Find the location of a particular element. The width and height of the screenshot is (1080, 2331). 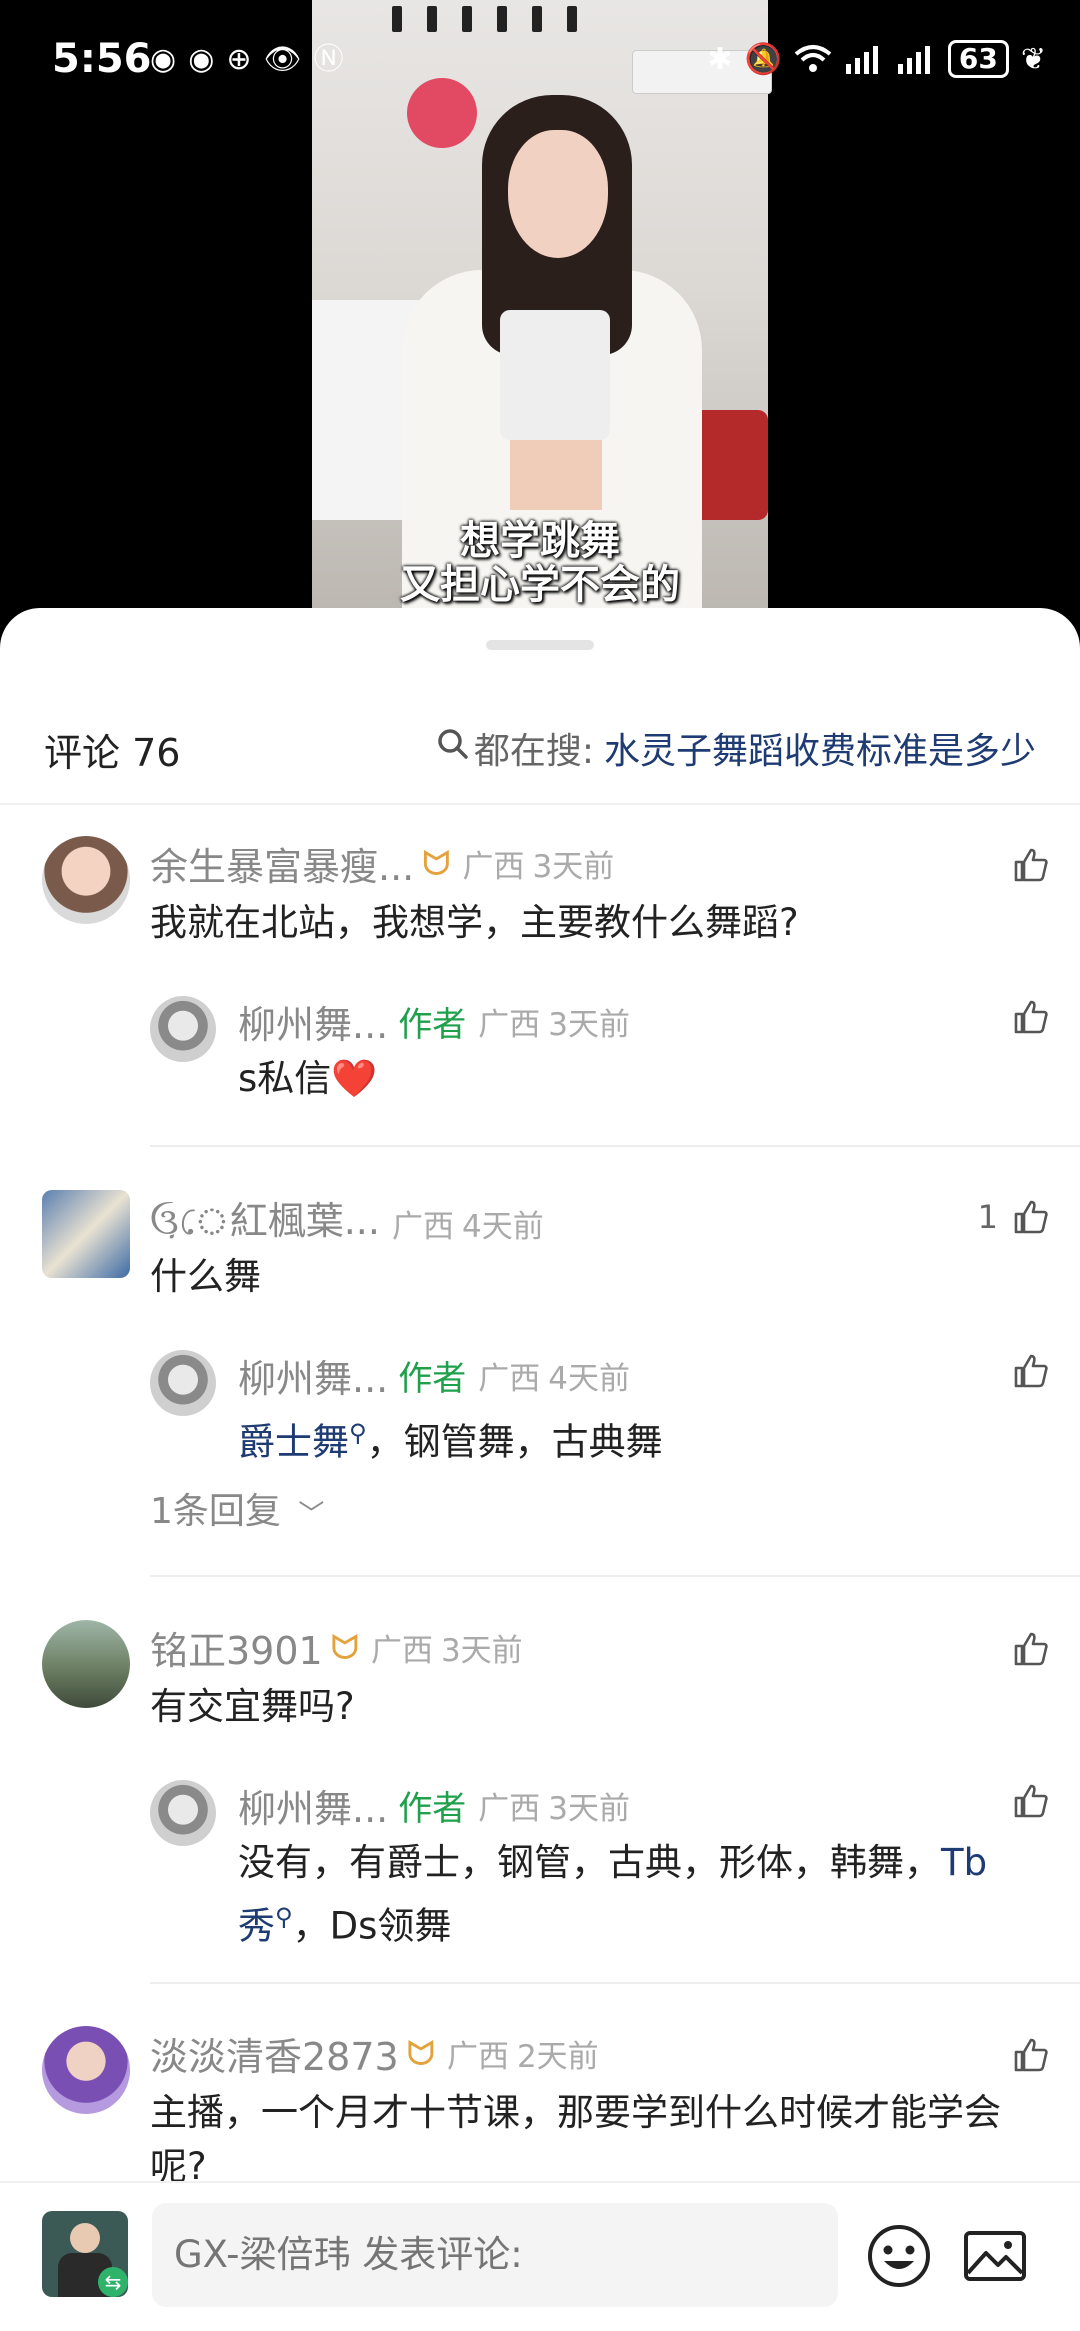

reply-text: 没有，有爵士，钢管，古典，形体，韩舞，Tb 秀⚲，Ds领舞 is located at coordinates (638, 1894).